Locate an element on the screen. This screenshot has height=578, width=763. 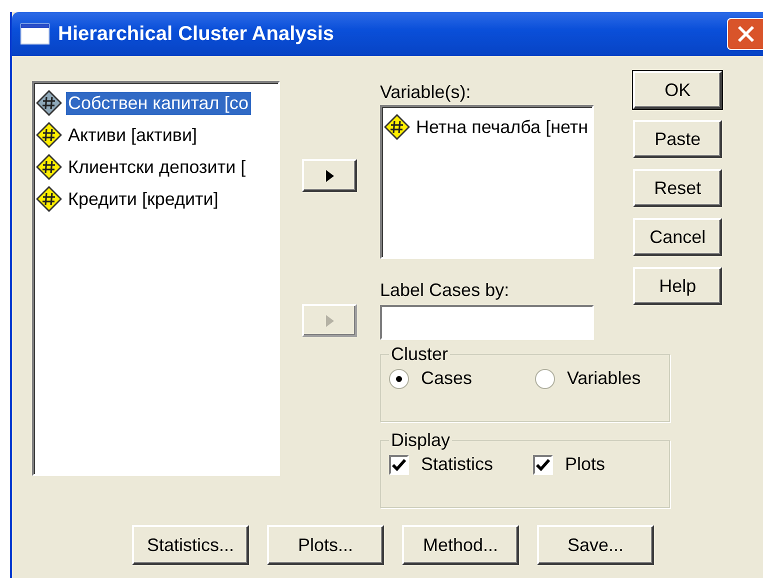
close-icon is located at coordinates (746, 34).